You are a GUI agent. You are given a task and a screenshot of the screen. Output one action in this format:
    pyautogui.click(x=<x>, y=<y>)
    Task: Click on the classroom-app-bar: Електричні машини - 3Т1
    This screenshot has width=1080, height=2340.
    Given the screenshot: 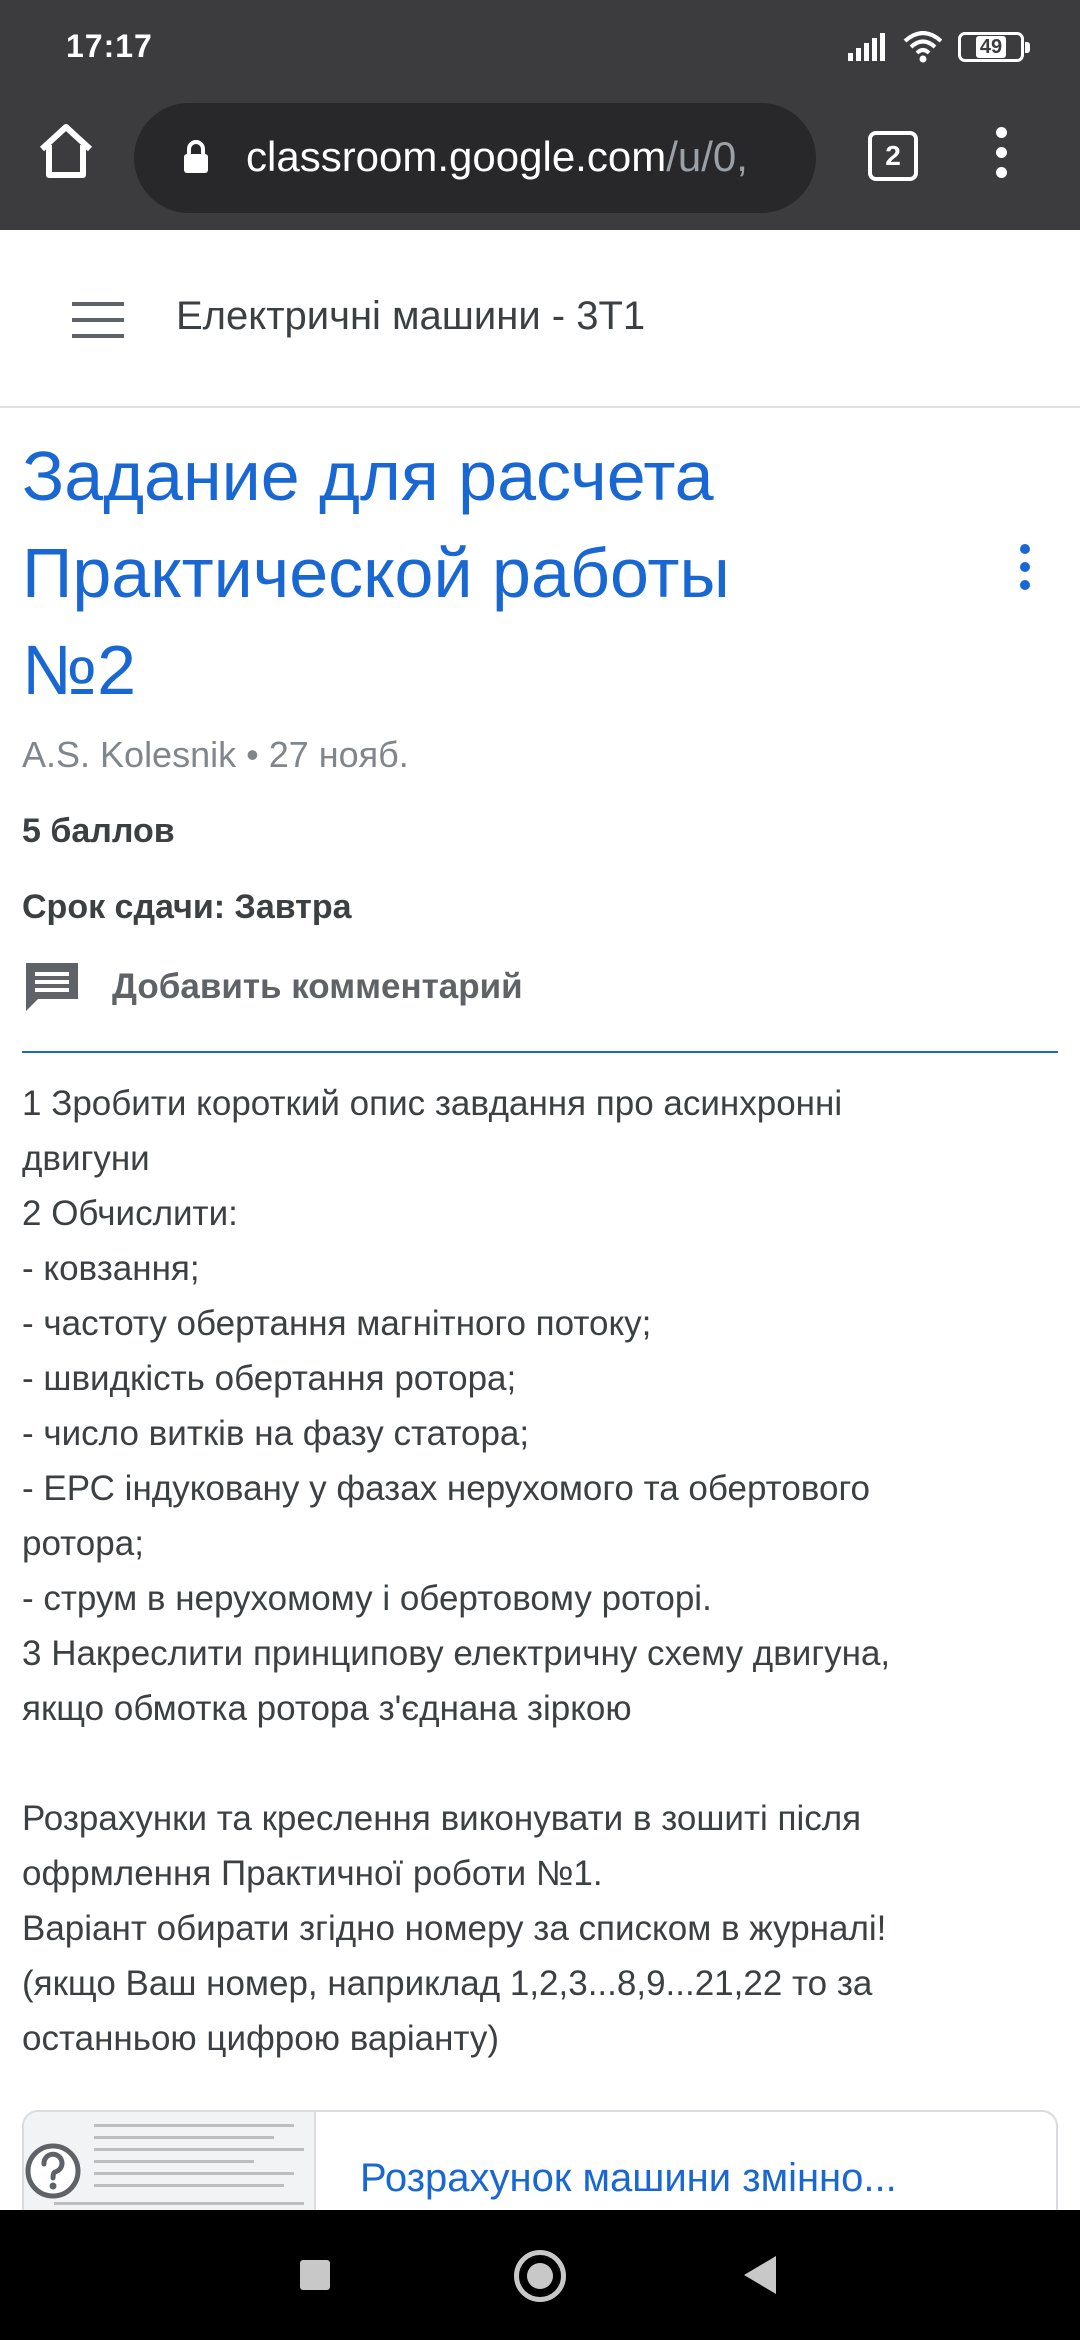 What is the action you would take?
    pyautogui.click(x=540, y=319)
    